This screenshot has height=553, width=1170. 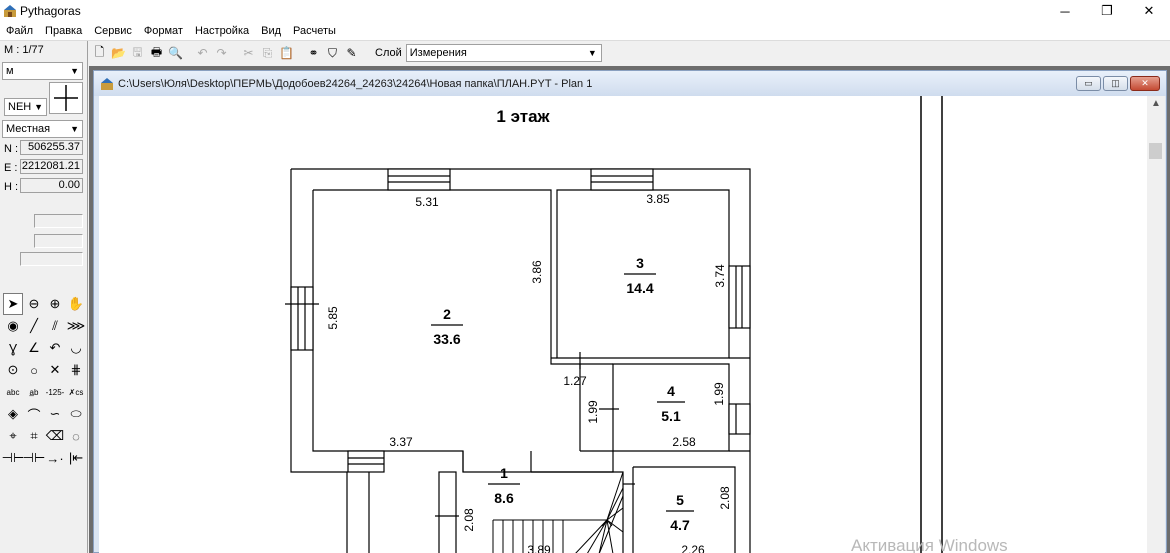 What do you see at coordinates (658, 199) in the screenshot?
I see `dimension-label: 3.85` at bounding box center [658, 199].